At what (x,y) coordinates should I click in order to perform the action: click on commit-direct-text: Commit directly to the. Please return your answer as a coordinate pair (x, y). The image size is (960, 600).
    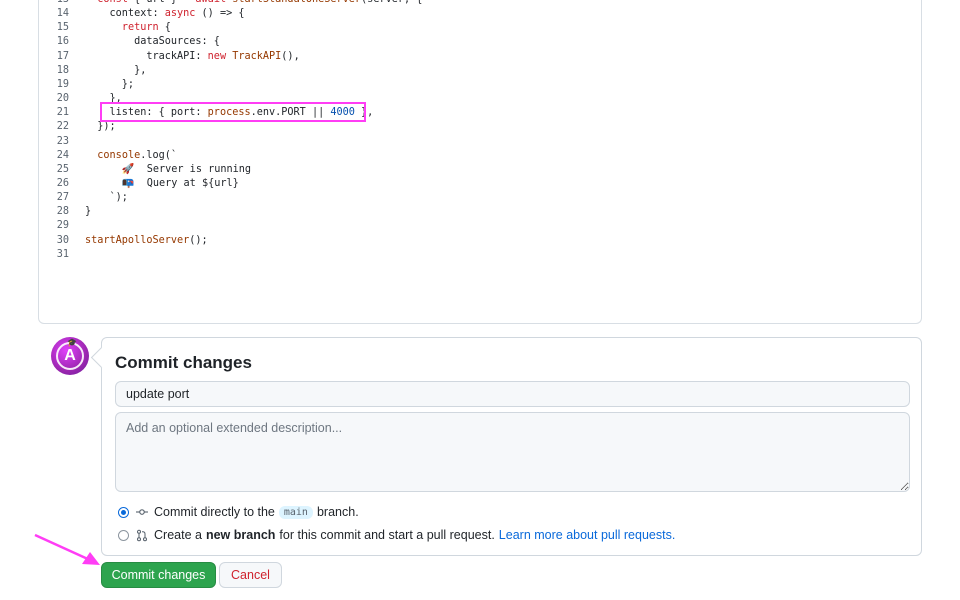
    Looking at the image, I should click on (214, 512).